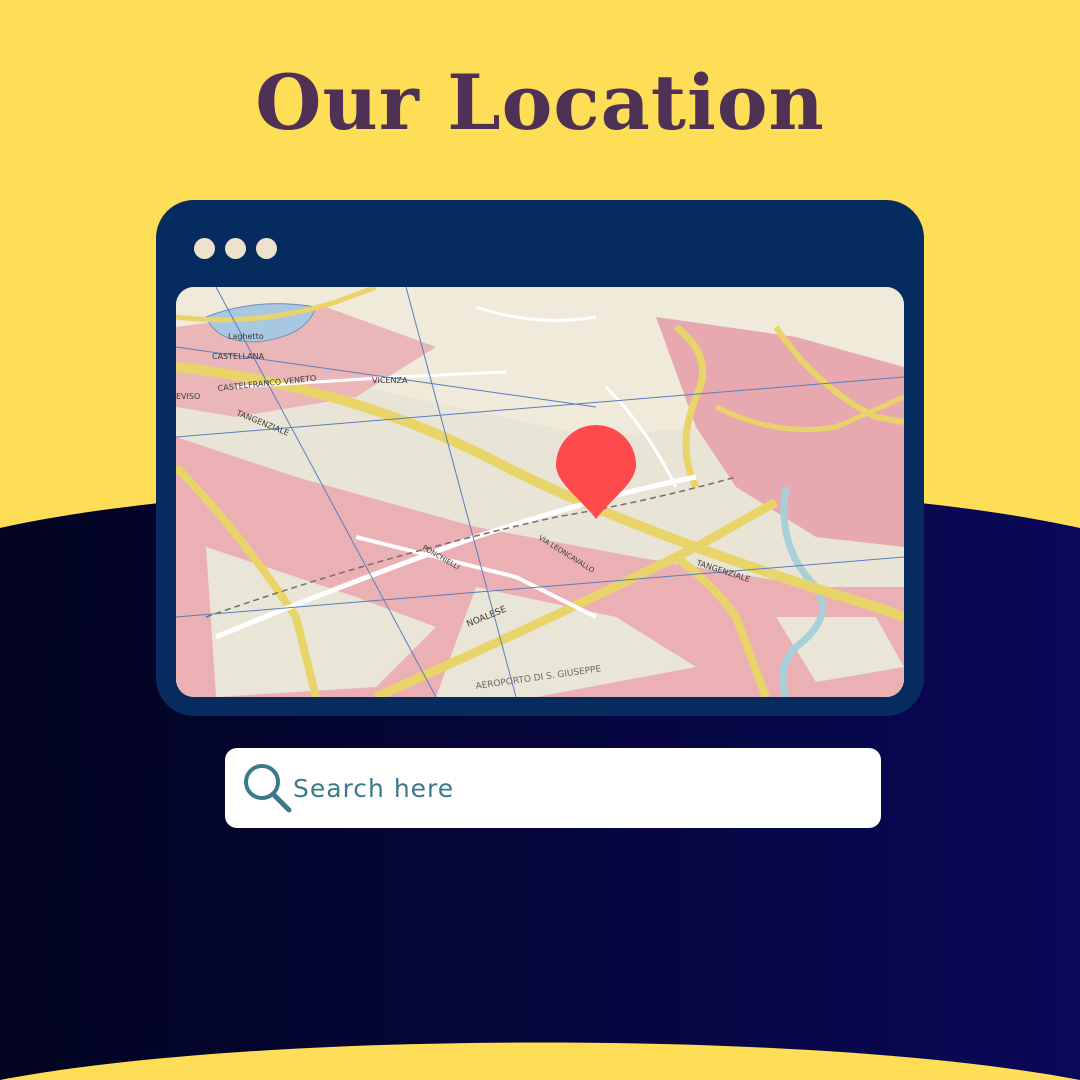 The image size is (1080, 1080). I want to click on map-label: EVISO, so click(188, 396).